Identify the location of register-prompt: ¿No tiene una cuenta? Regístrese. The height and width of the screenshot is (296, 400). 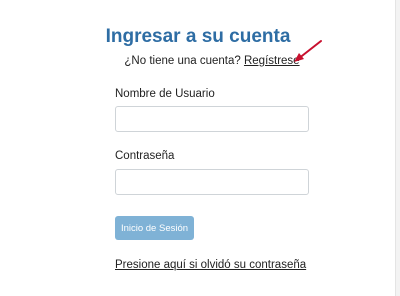
(200, 61).